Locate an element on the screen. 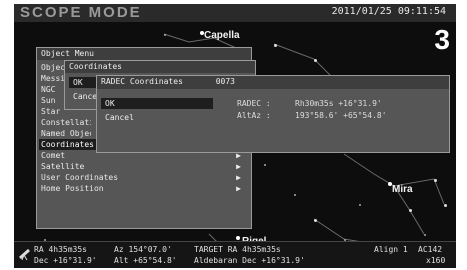 This screenshot has height=270, width=467. status-az: Az 154°07.0' is located at coordinates (143, 249).